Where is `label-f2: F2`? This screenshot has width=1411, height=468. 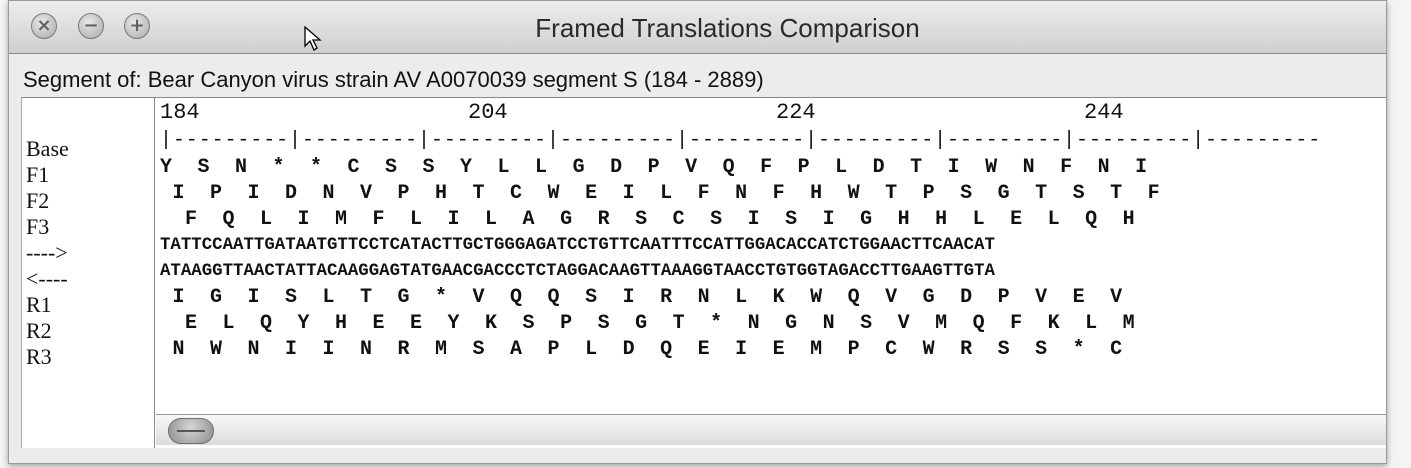 label-f2: F2 is located at coordinates (38, 200).